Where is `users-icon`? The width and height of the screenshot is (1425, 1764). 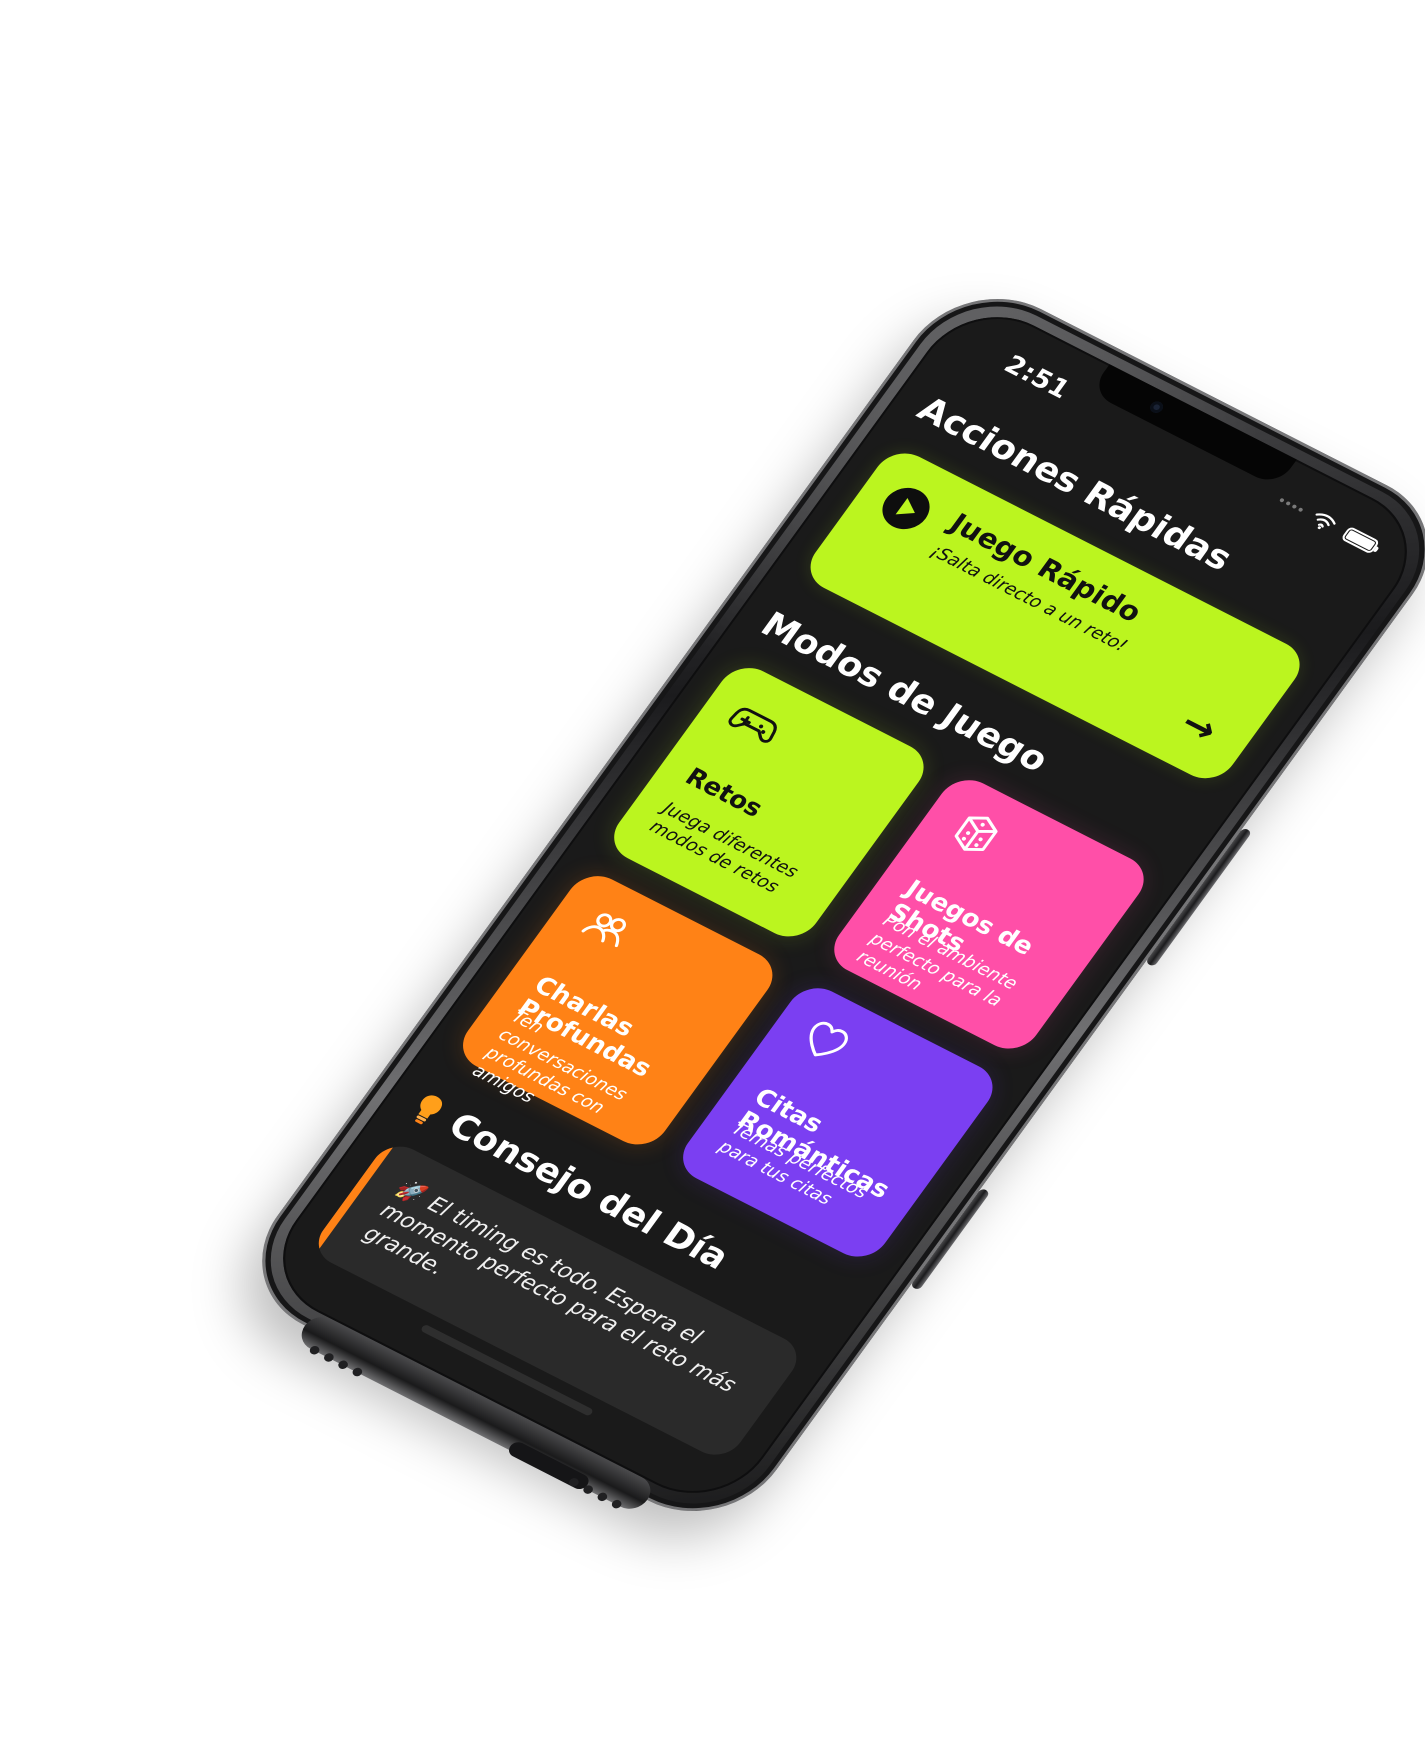 users-icon is located at coordinates (603, 930).